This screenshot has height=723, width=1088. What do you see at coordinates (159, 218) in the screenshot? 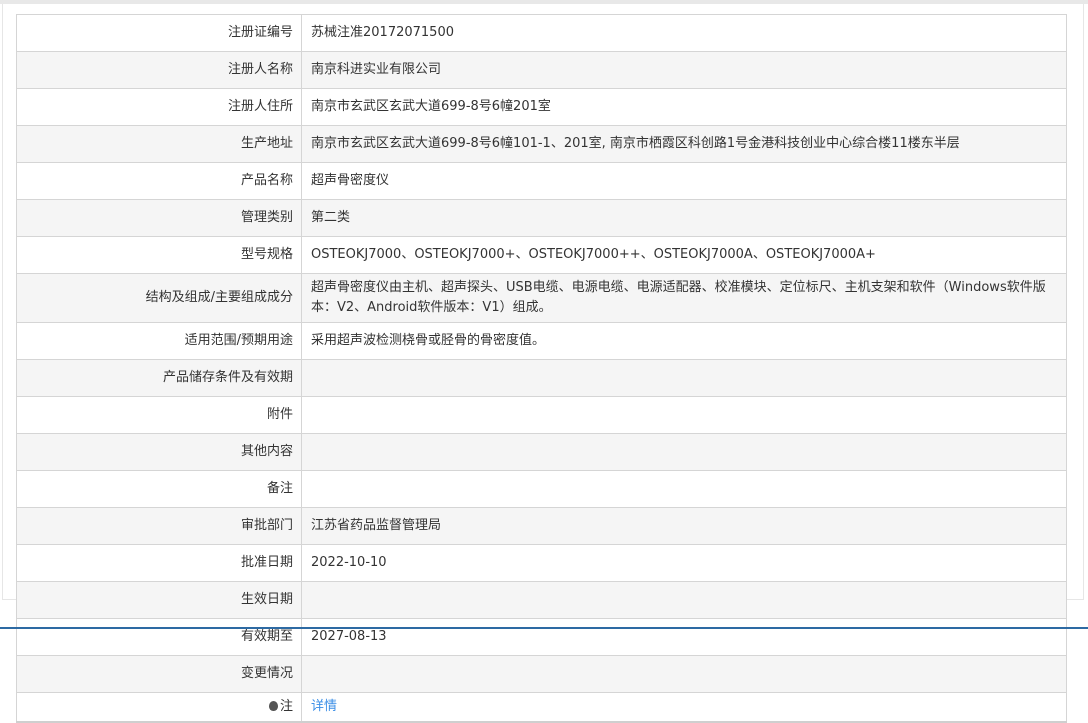
I see `field-label: 管理类别` at bounding box center [159, 218].